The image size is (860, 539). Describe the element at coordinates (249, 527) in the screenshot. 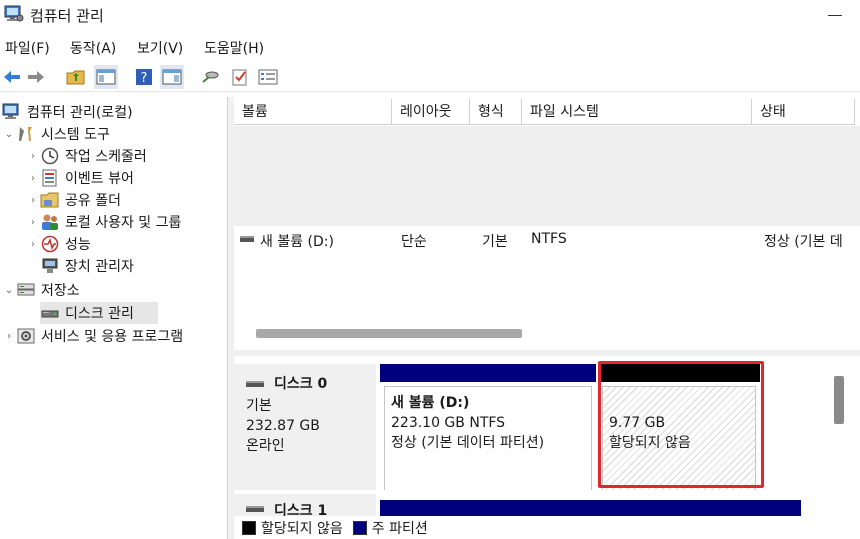

I see `legend-swatch-unallocated` at that location.